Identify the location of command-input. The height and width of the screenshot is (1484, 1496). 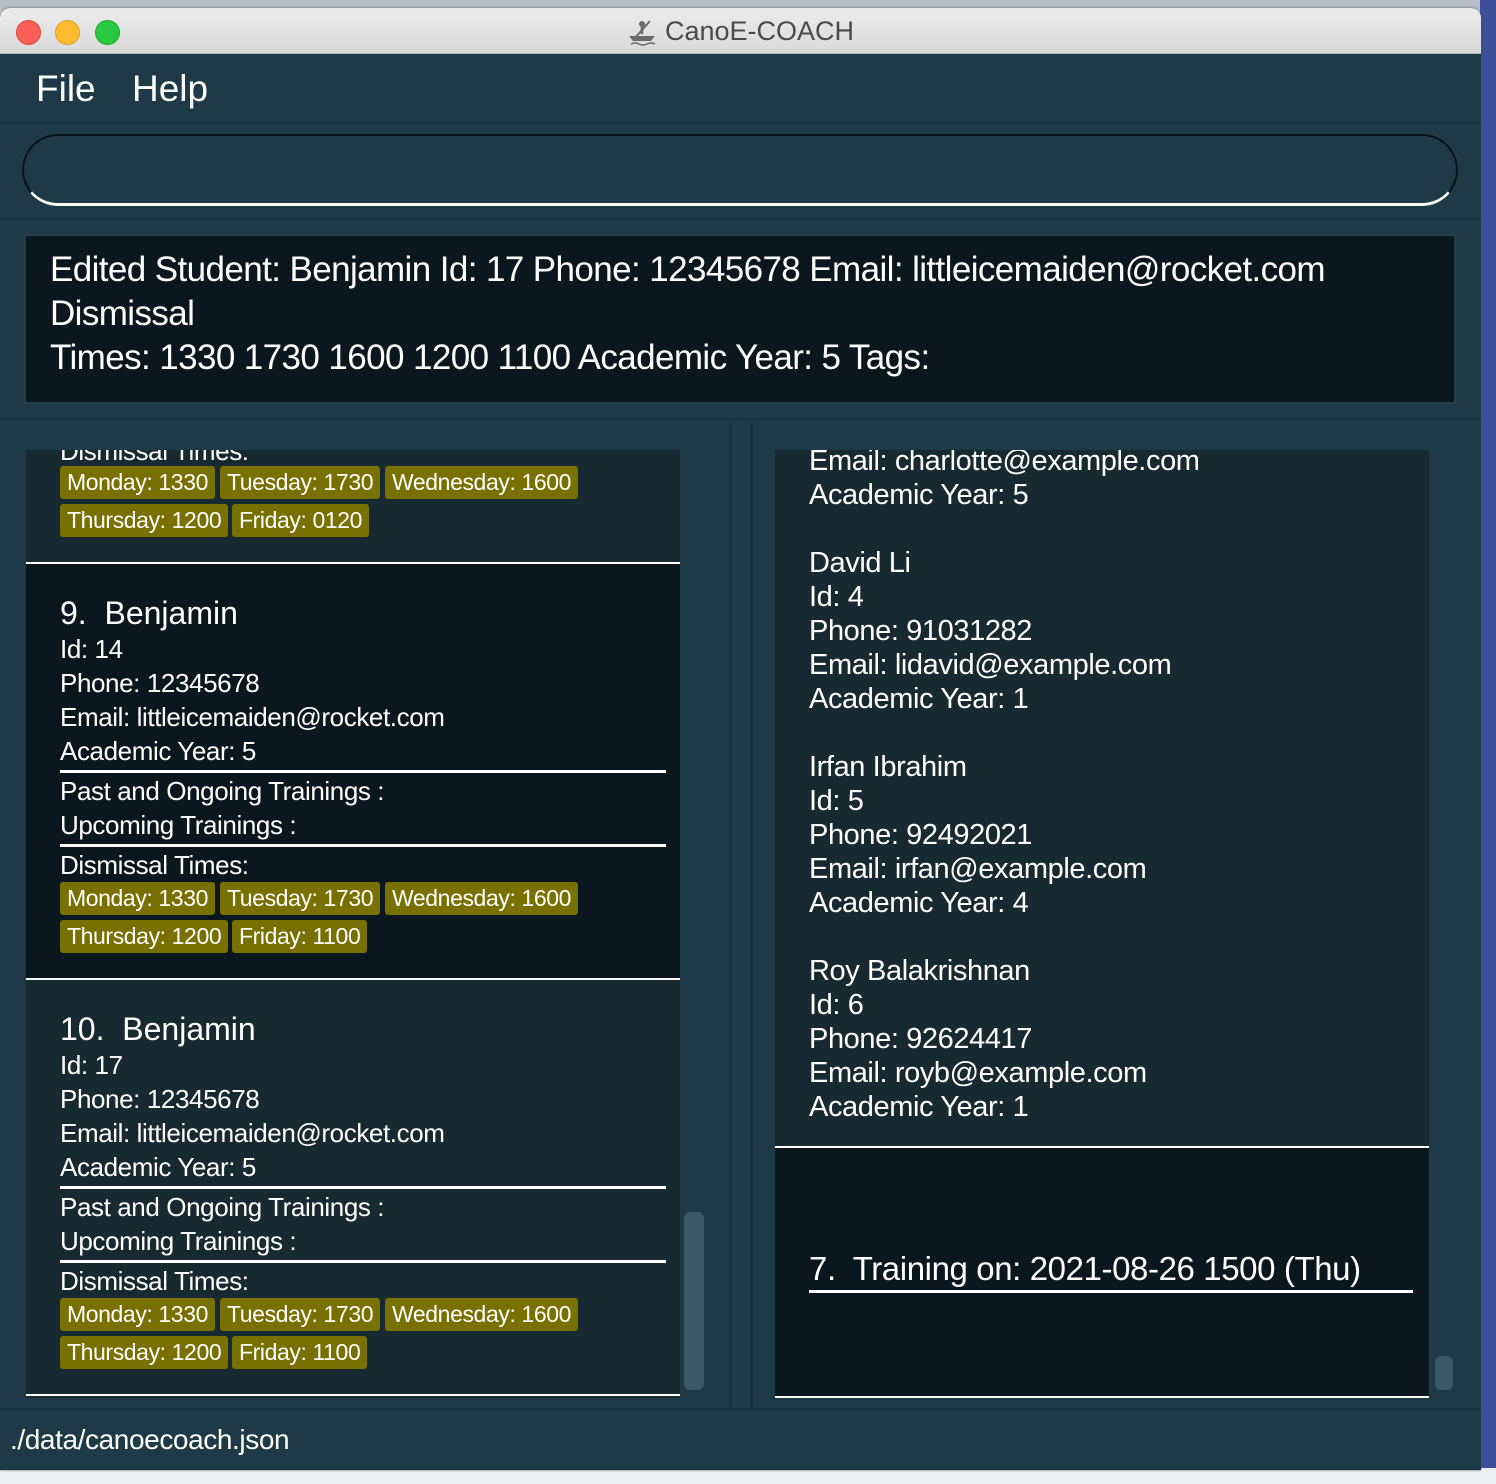
(740, 170).